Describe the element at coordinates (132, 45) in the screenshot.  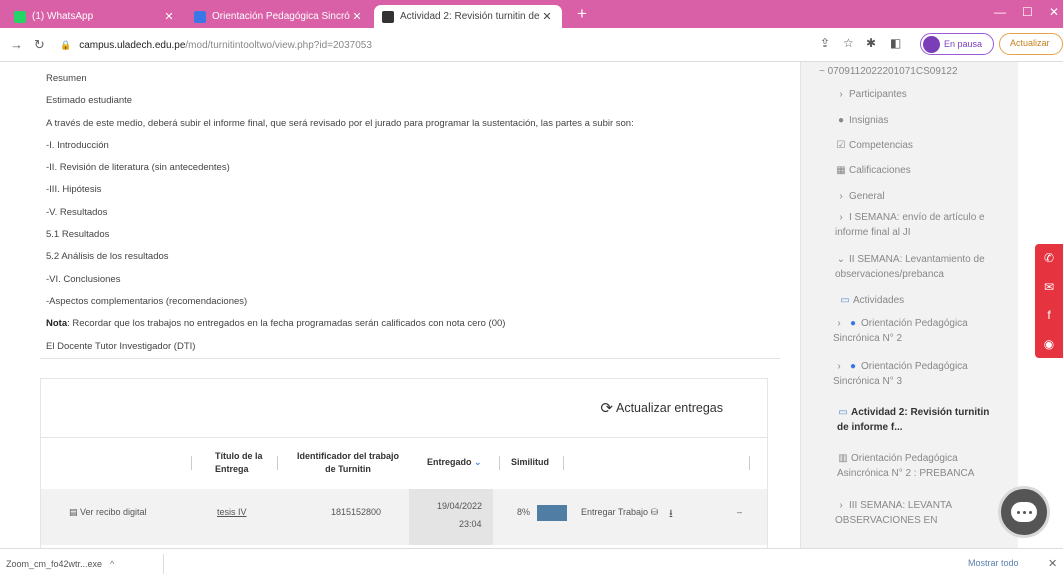
I see `url-host: campus.uladech.edu.pe` at that location.